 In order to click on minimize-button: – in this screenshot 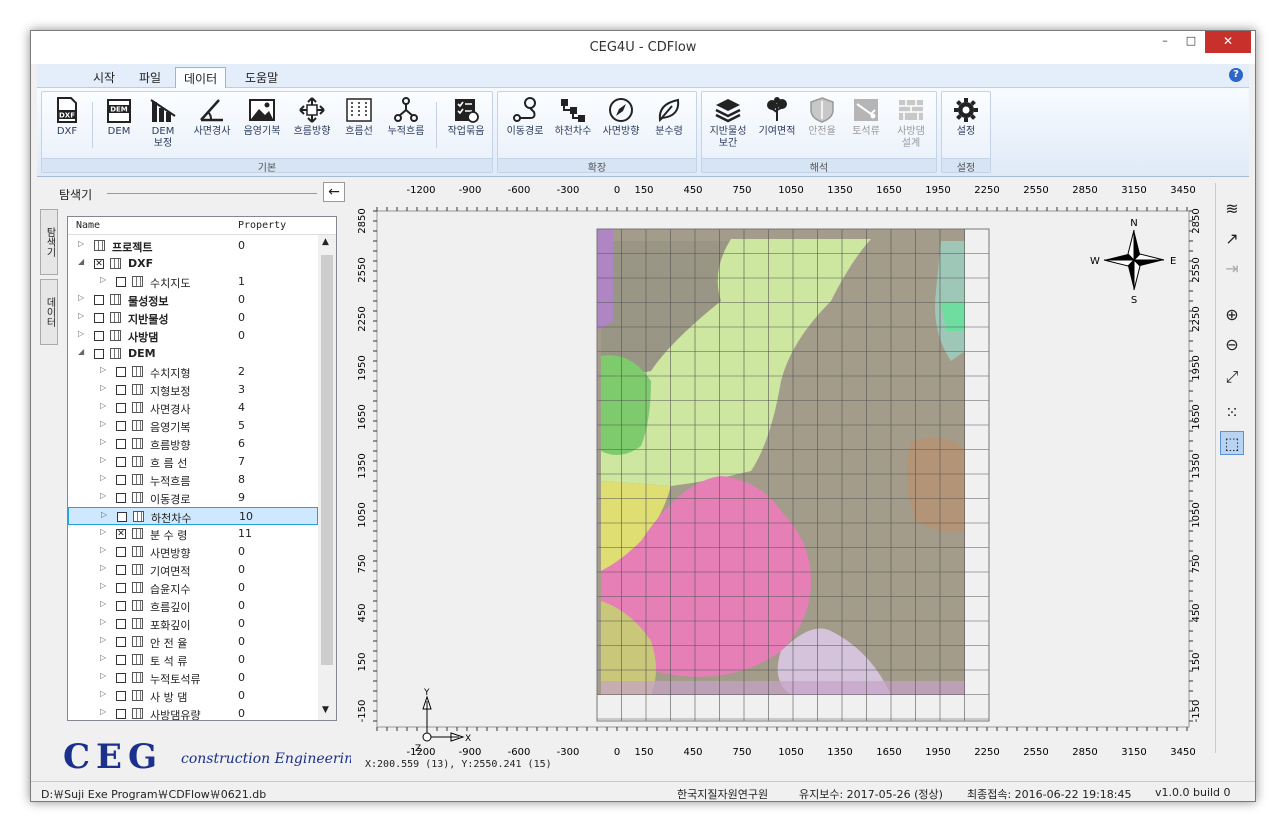, I will do `click(1165, 42)`.